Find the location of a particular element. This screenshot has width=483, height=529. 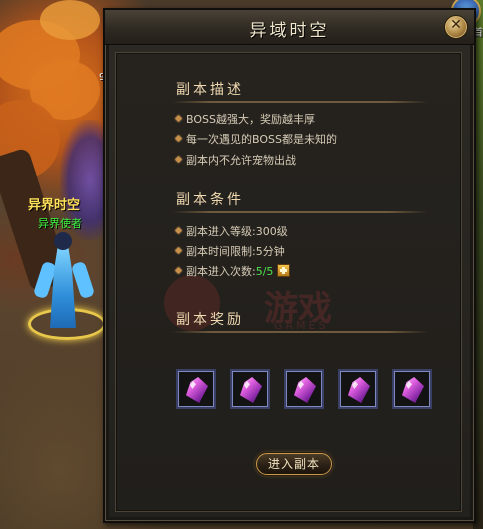

close-button: ✕ is located at coordinates (456, 27).